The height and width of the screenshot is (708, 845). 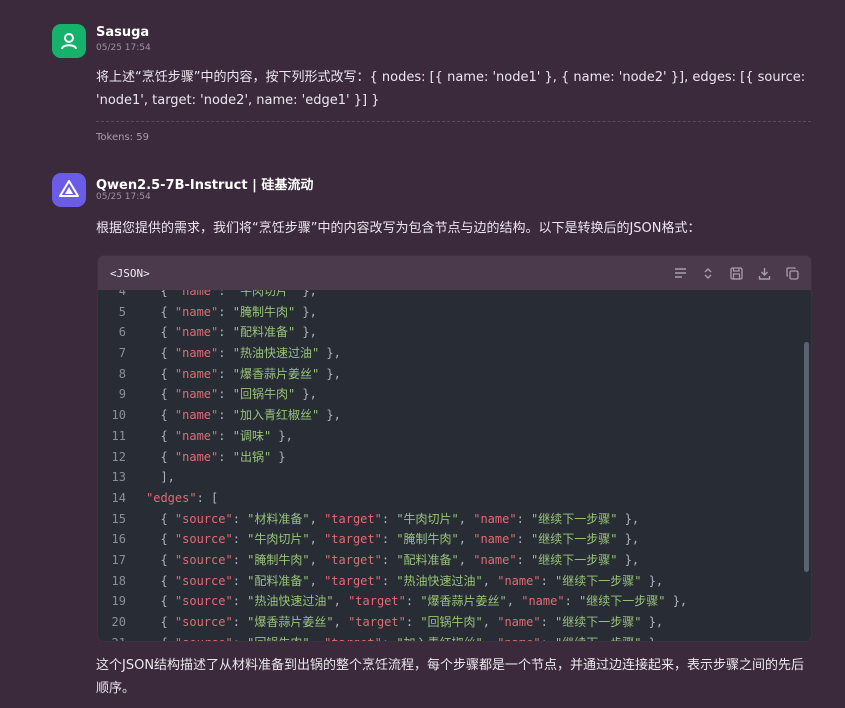 What do you see at coordinates (205, 185) in the screenshot?
I see `assistant-name: Qwen2.5-7B-Instruct | 硅基流动` at bounding box center [205, 185].